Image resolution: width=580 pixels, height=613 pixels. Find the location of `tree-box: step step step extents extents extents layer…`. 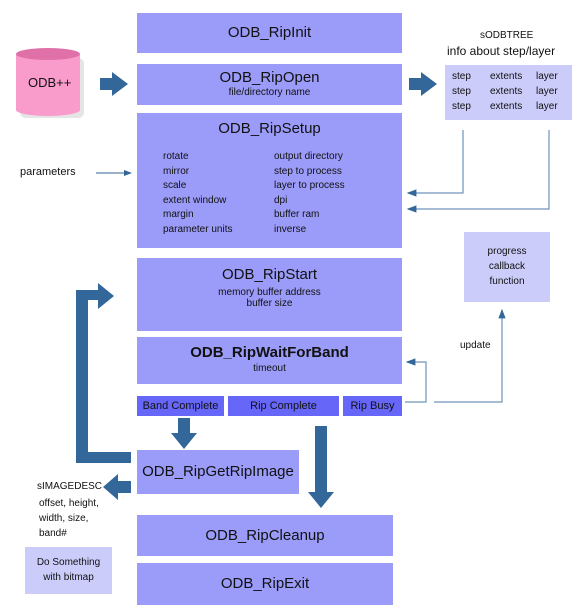

tree-box: step step step extents extents extents layer… is located at coordinates (508, 92).